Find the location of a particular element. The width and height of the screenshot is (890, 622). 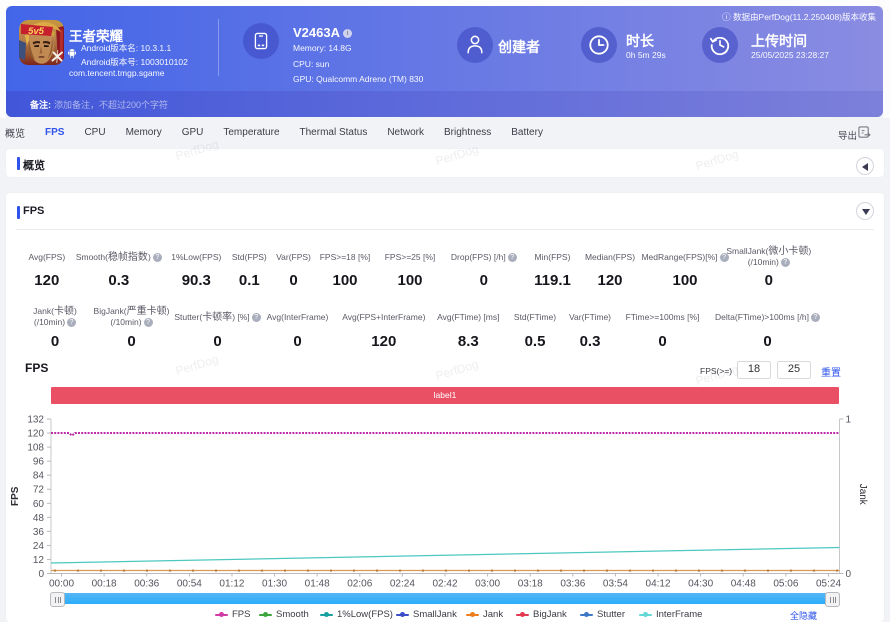

svg-text: Jank is located at coordinates (862, 495).